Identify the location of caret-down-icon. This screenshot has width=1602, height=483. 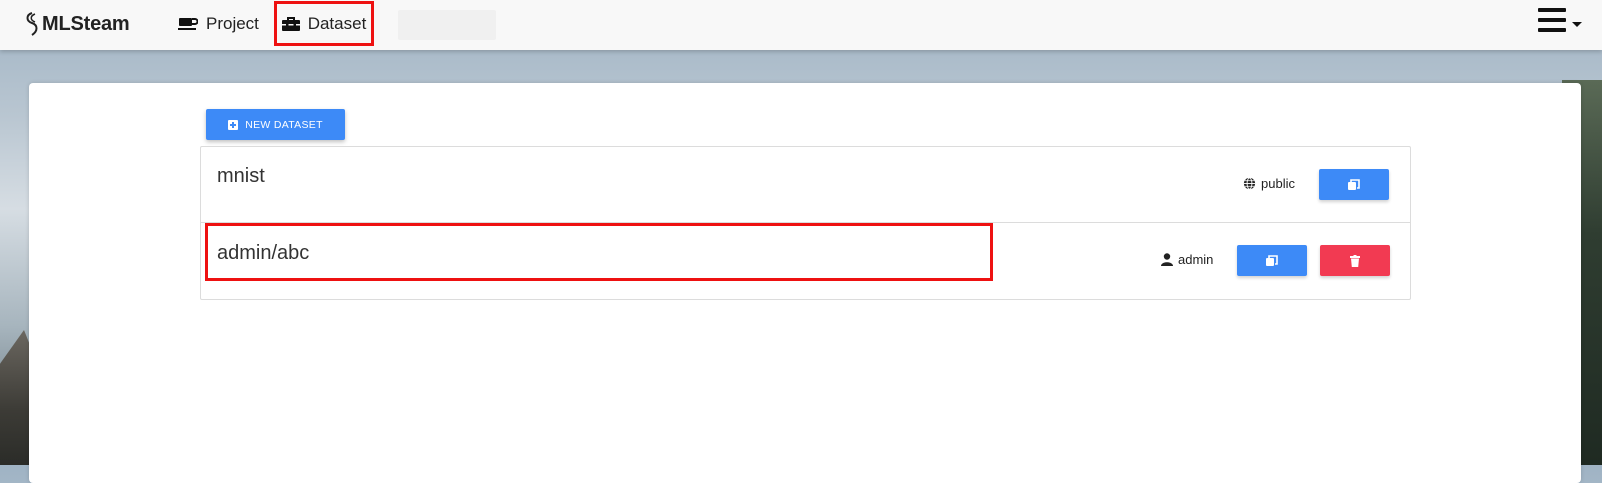
(1577, 24).